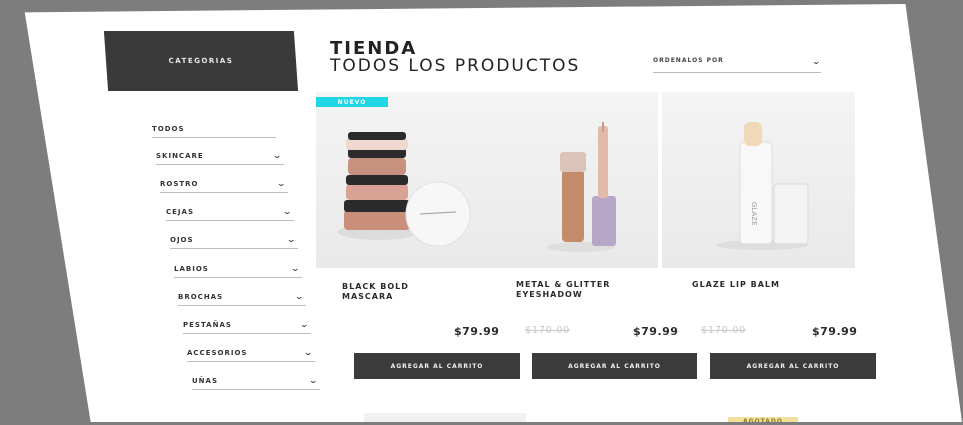 The height and width of the screenshot is (425, 963). Describe the element at coordinates (397, 292) in the screenshot. I see `product-name: BLACK BOLD MASCARA` at that location.